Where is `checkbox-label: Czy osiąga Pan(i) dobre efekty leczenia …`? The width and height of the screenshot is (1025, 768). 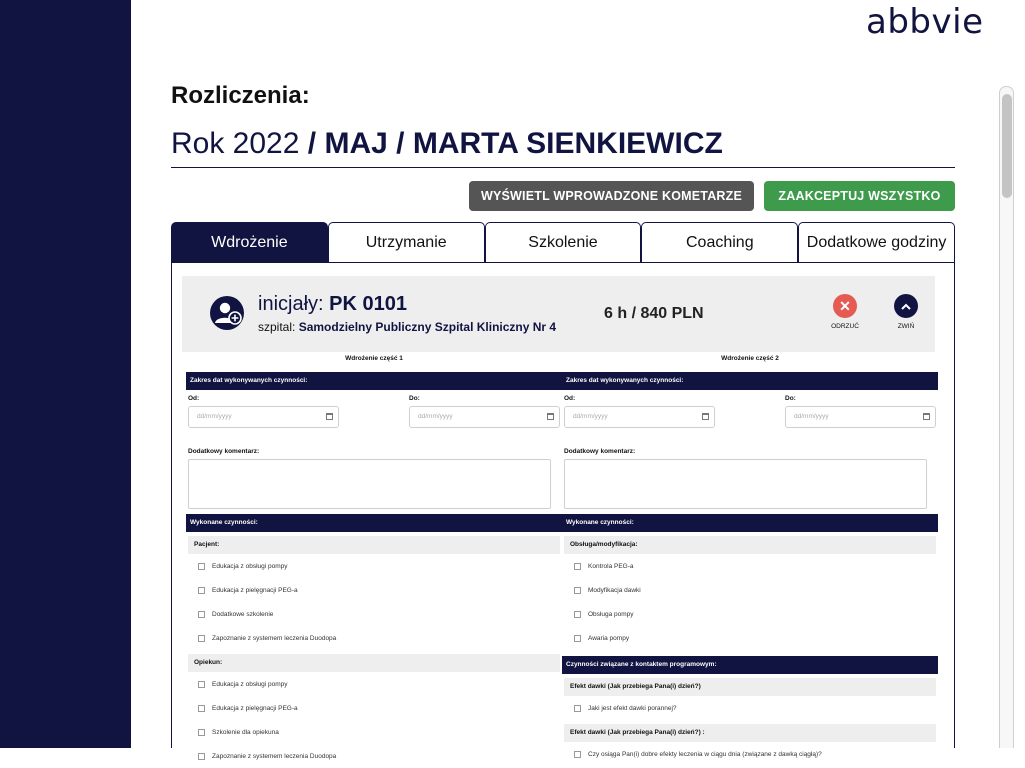
checkbox-label: Czy osiąga Pan(i) dobre efekty leczenia … is located at coordinates (705, 754).